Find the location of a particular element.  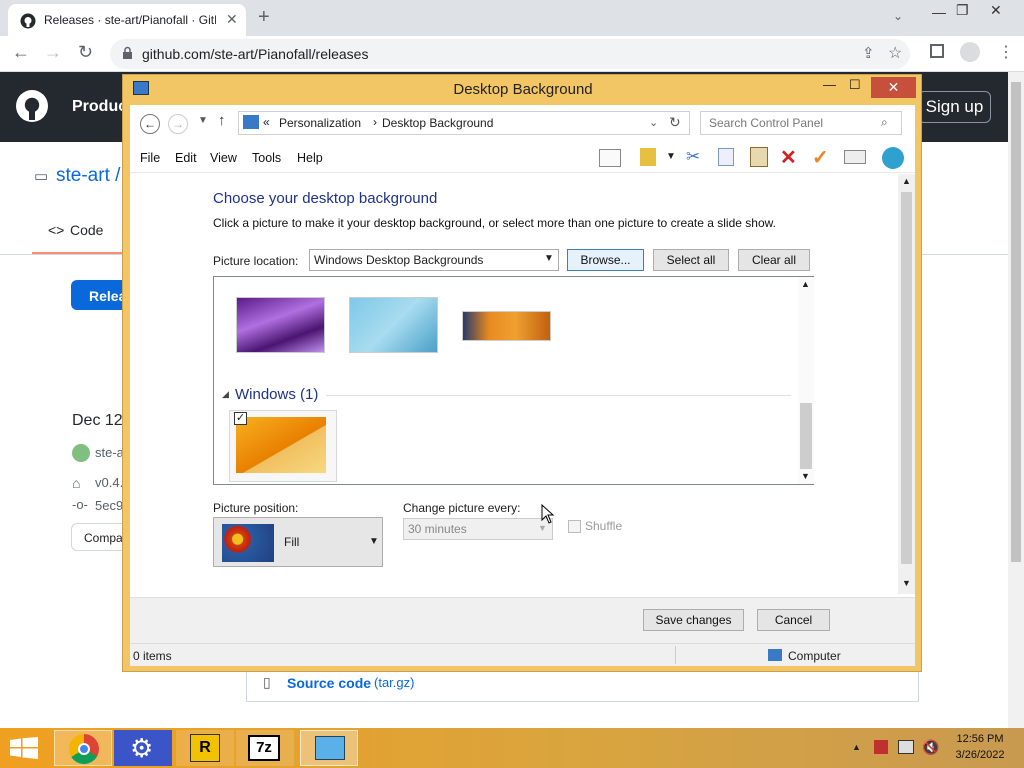

release-tag: v0.4. is located at coordinates (109, 482).